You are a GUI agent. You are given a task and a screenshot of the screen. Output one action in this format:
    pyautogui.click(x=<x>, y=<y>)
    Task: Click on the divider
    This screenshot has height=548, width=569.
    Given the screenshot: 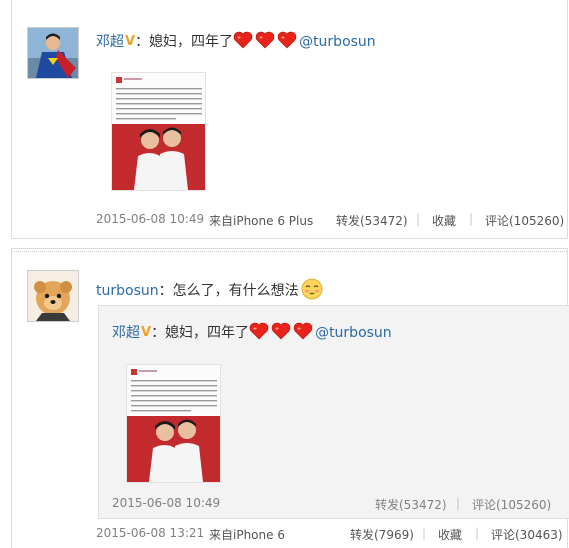 What is the action you would take?
    pyautogui.click(x=289, y=251)
    